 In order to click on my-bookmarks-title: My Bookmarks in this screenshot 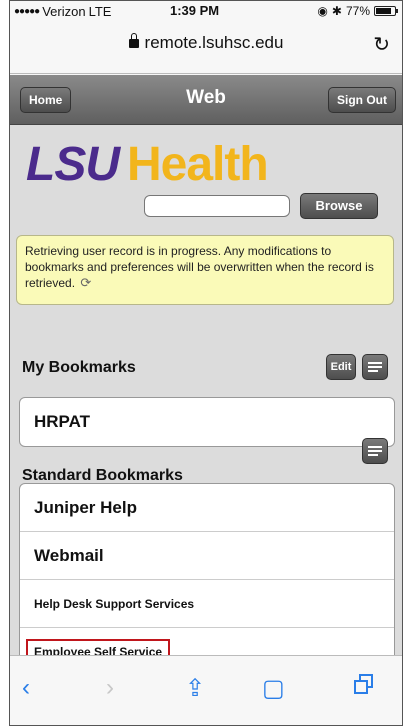, I will do `click(79, 367)`.